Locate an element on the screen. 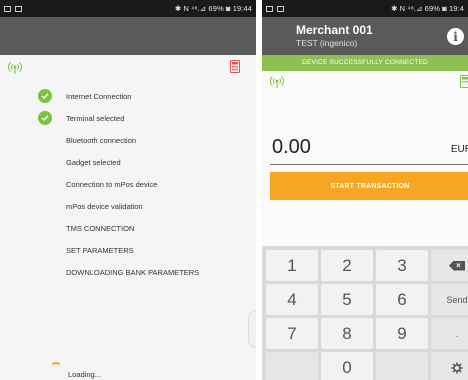  step-bluetooth-connection: Bluetooth connection is located at coordinates (128, 140).